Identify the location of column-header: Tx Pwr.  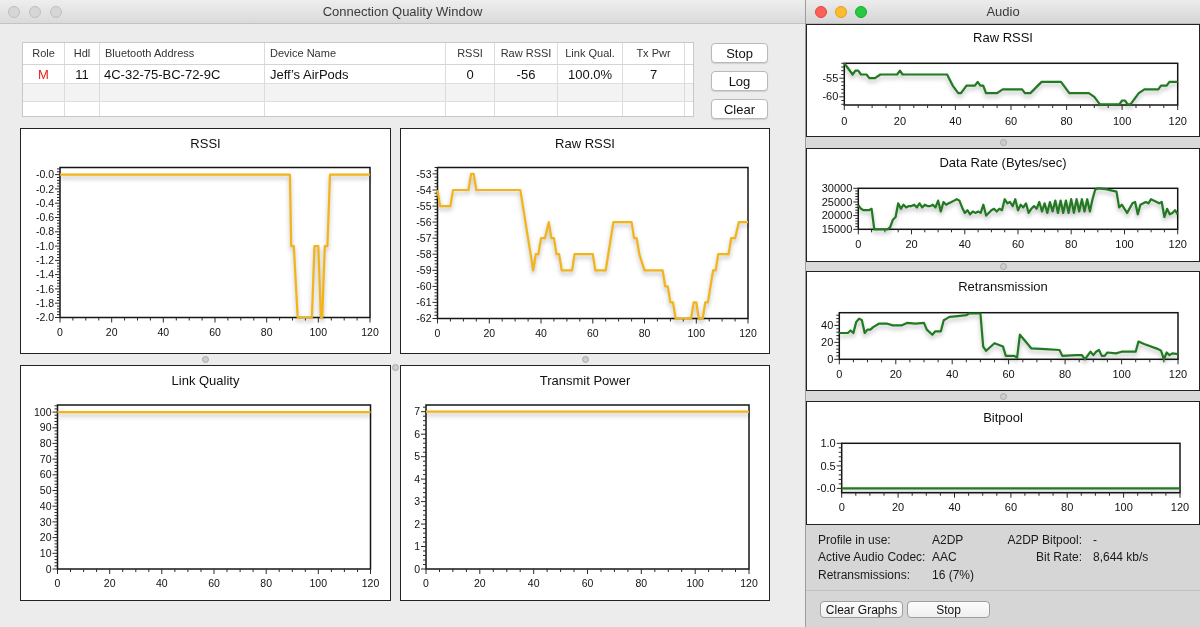
(654, 53).